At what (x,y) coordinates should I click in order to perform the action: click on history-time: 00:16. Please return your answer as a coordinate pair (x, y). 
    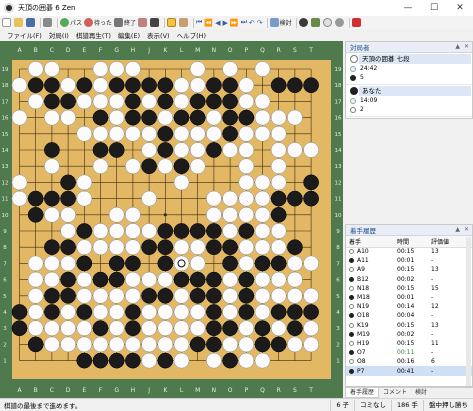
    Looking at the image, I should click on (406, 362).